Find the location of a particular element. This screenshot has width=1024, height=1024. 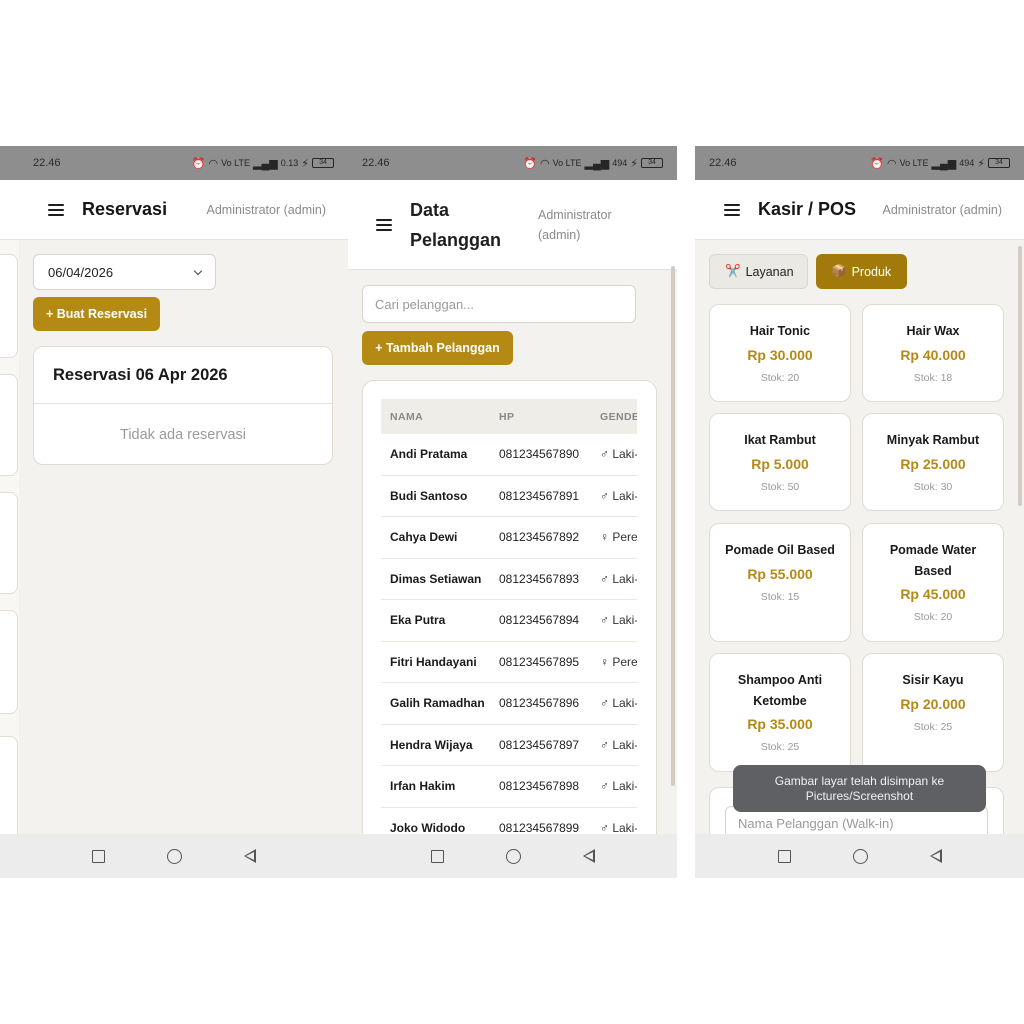

add-customer-button: + Tambah Pelanggan is located at coordinates (437, 348).